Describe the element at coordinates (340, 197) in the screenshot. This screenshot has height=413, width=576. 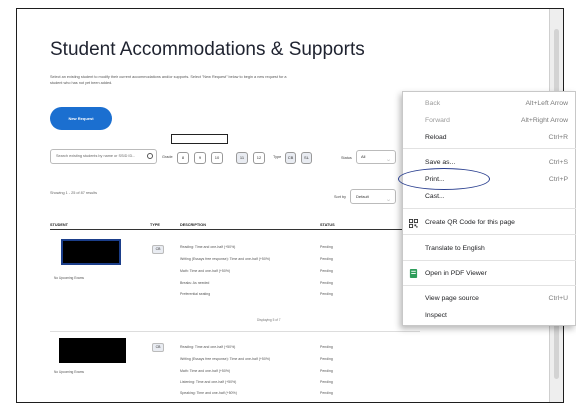
I see `sort-label: Sort by` at that location.